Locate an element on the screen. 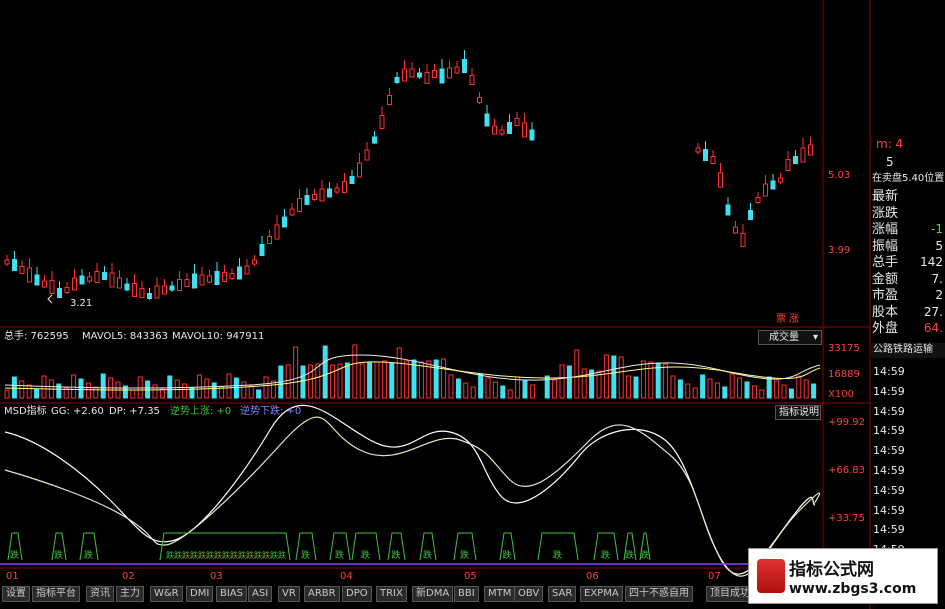 The height and width of the screenshot is (609, 945). indicator-tab: TRIX is located at coordinates (391, 594).